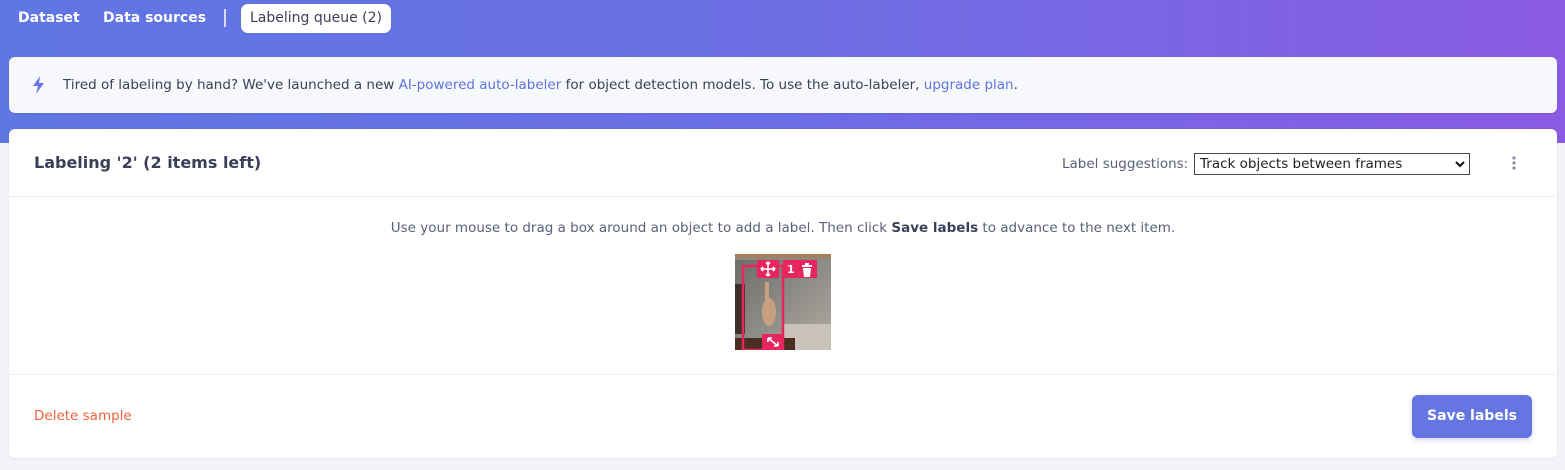 This screenshot has width=1565, height=470. I want to click on tab-labeling-queue: Labeling queue (2), so click(316, 18).